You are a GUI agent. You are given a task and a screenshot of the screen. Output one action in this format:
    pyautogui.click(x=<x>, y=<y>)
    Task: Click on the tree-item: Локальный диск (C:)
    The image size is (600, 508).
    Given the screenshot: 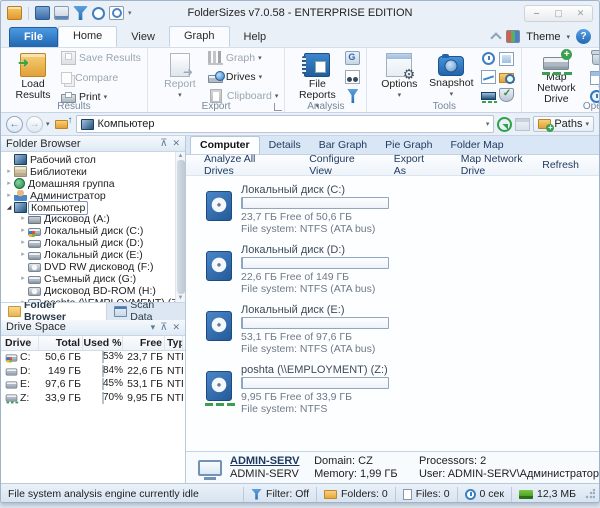 What is the action you would take?
    pyautogui.click(x=89, y=231)
    